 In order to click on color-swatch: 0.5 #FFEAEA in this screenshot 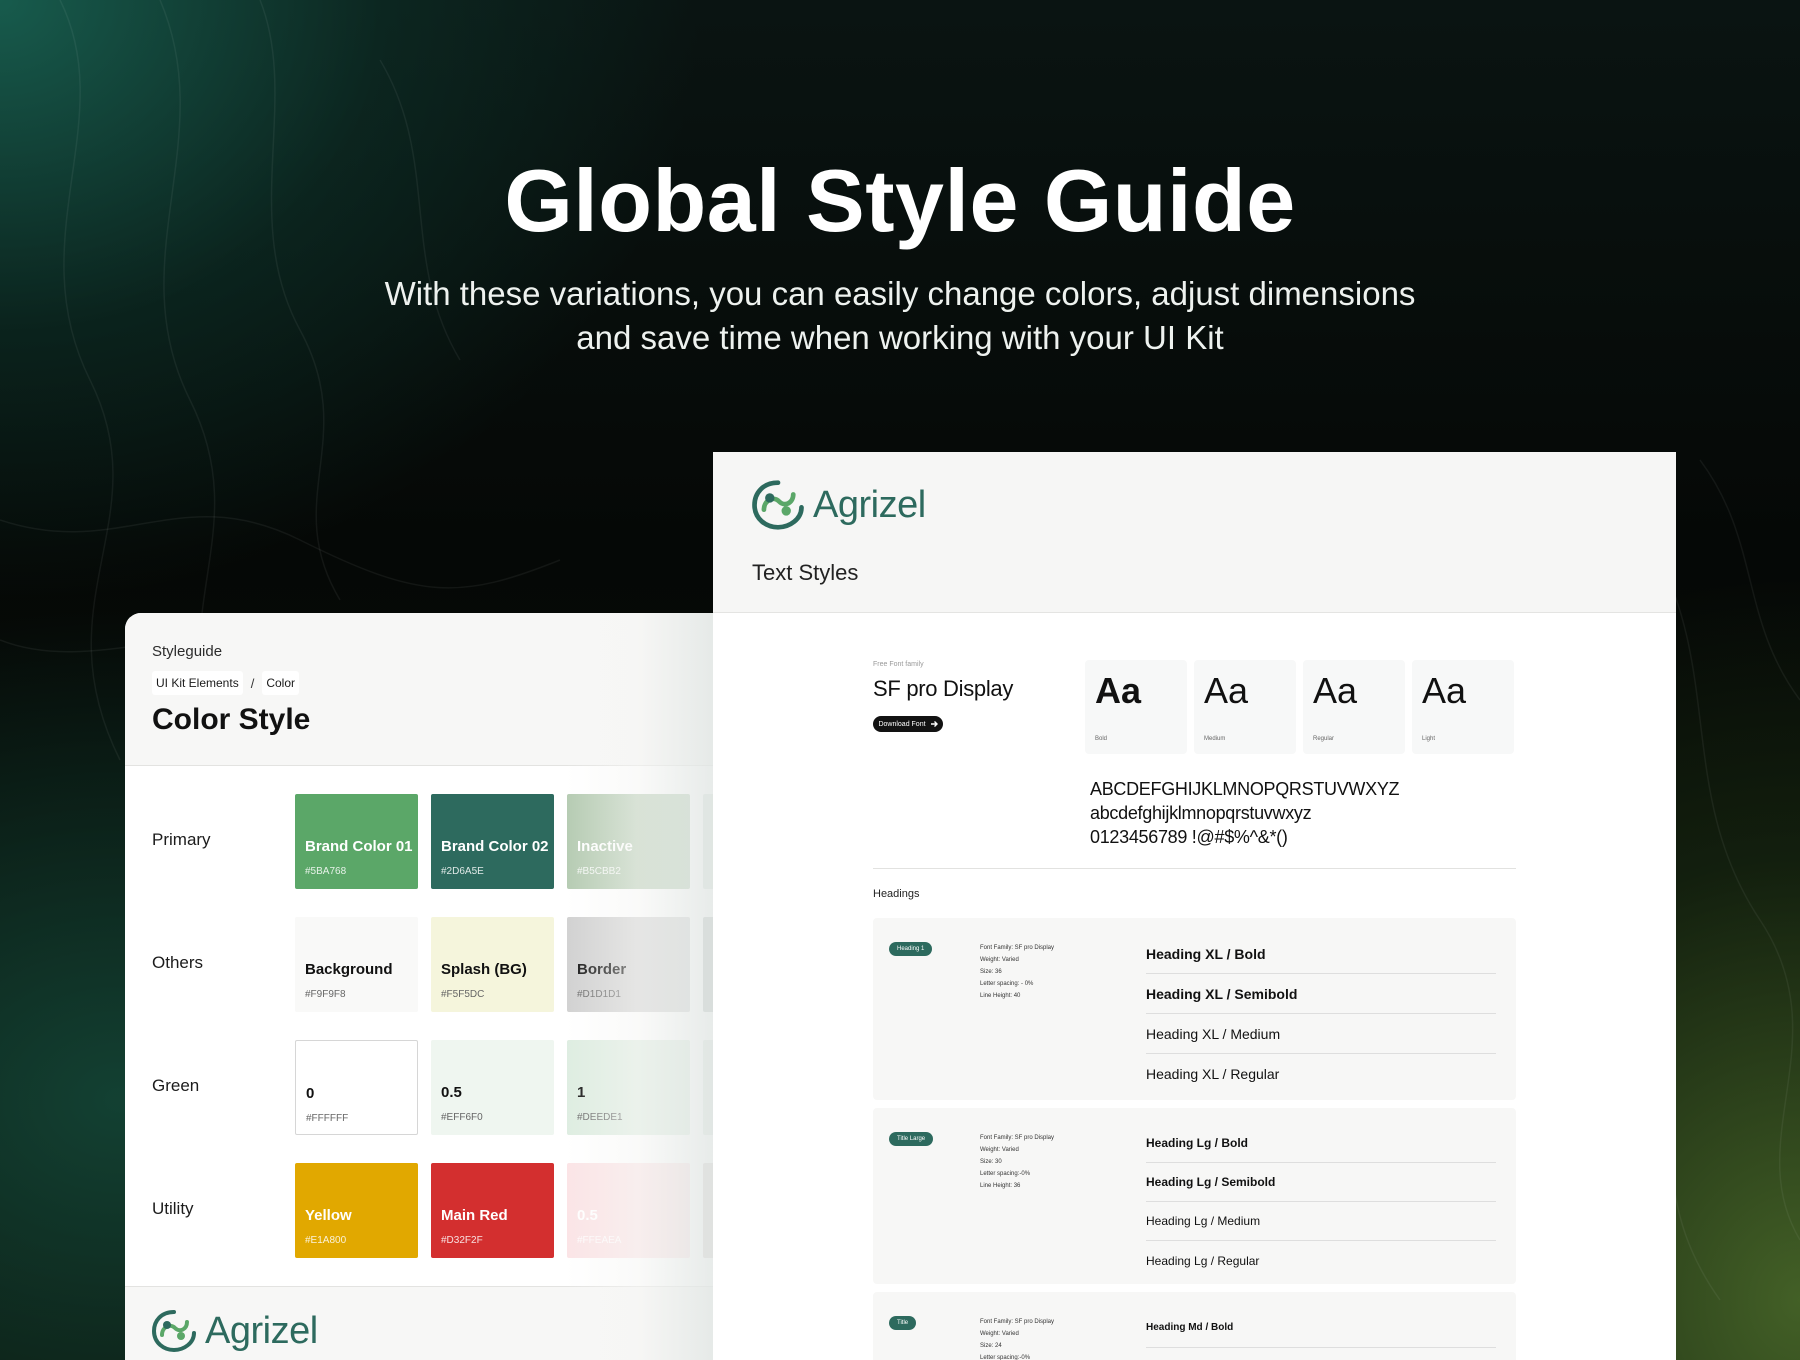, I will do `click(628, 1210)`.